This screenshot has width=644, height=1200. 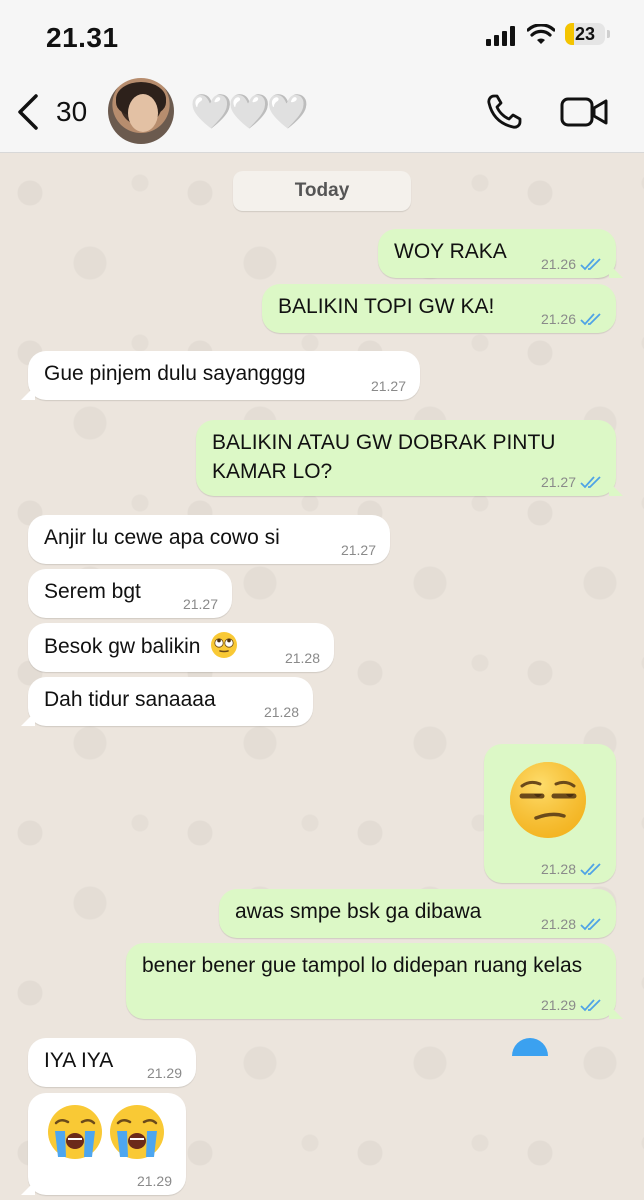 I want to click on back-button: 30, so click(x=60, y=112).